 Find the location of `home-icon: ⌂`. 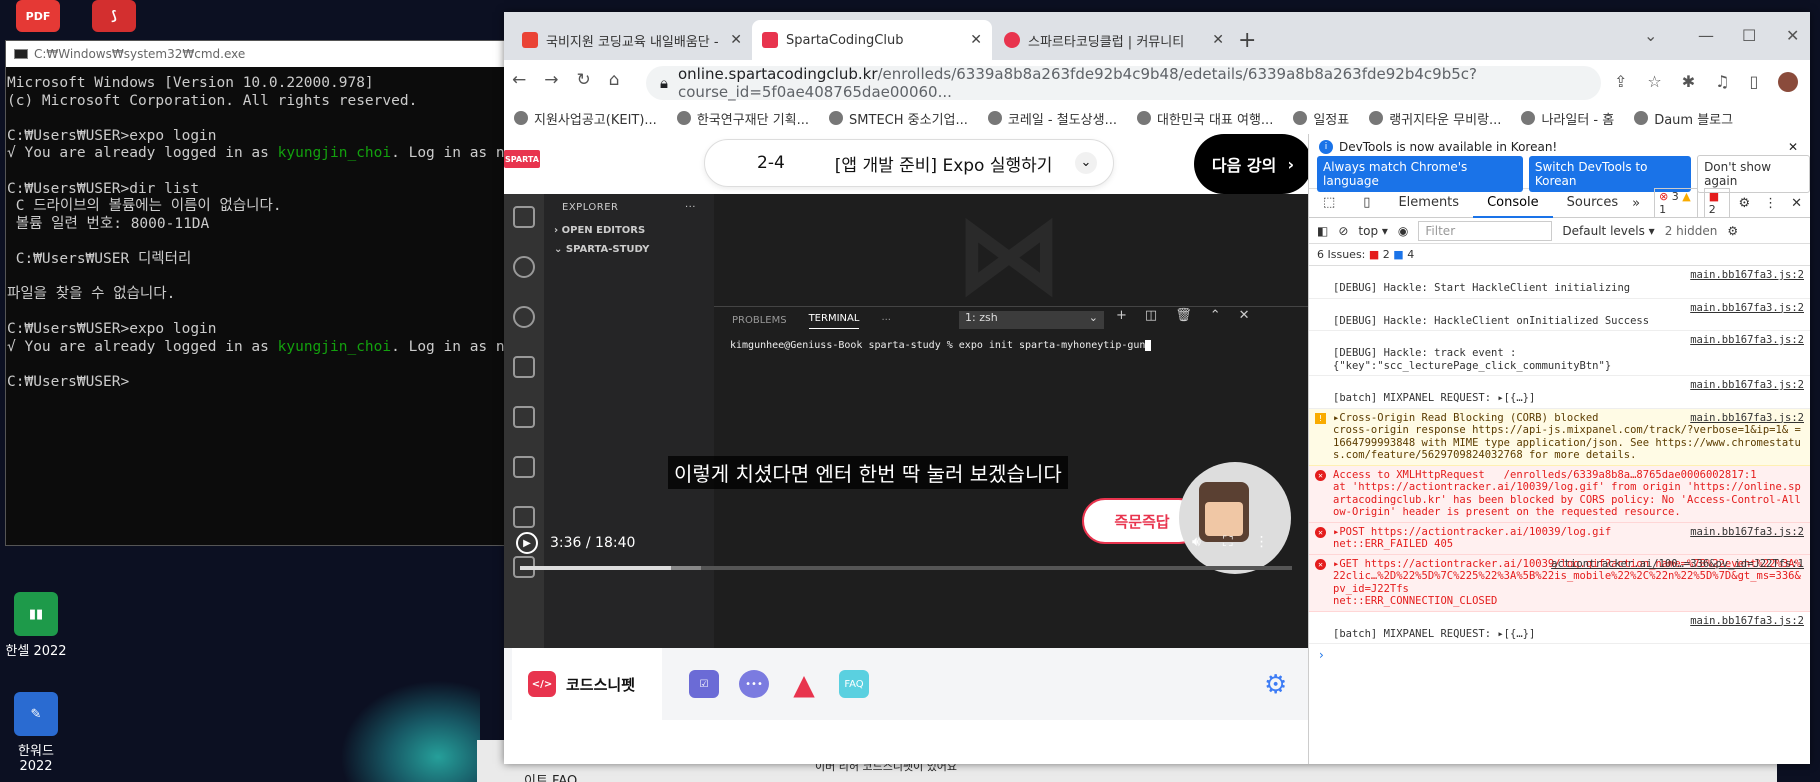

home-icon: ⌂ is located at coordinates (614, 80).